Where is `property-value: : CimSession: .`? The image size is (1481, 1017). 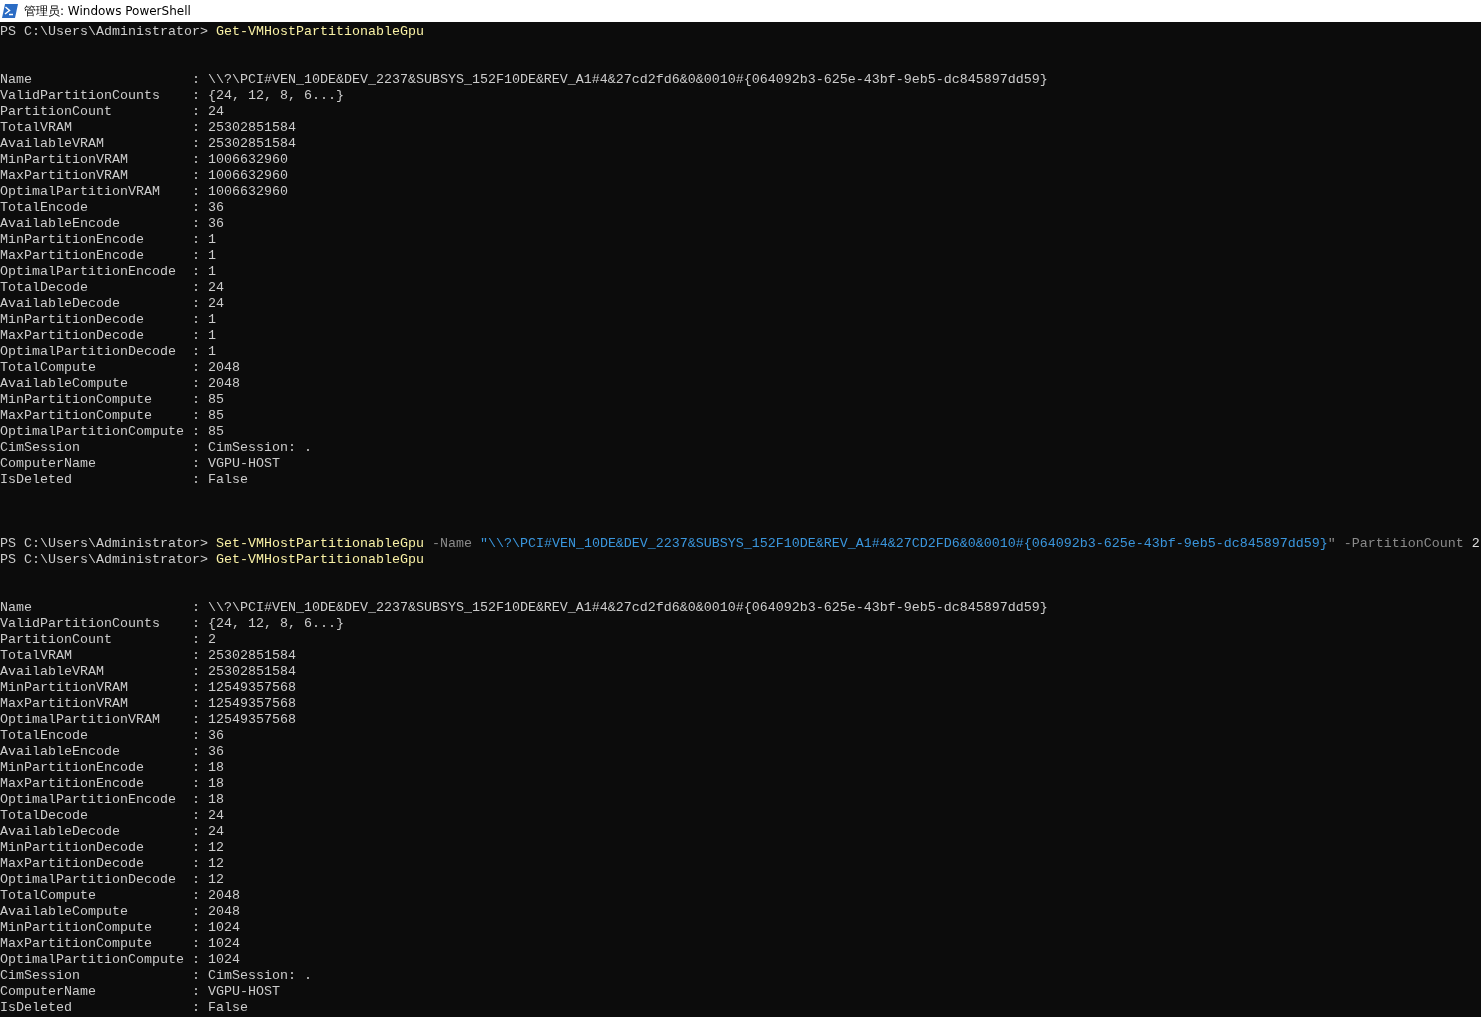
property-value: : CimSession: . is located at coordinates (251, 976).